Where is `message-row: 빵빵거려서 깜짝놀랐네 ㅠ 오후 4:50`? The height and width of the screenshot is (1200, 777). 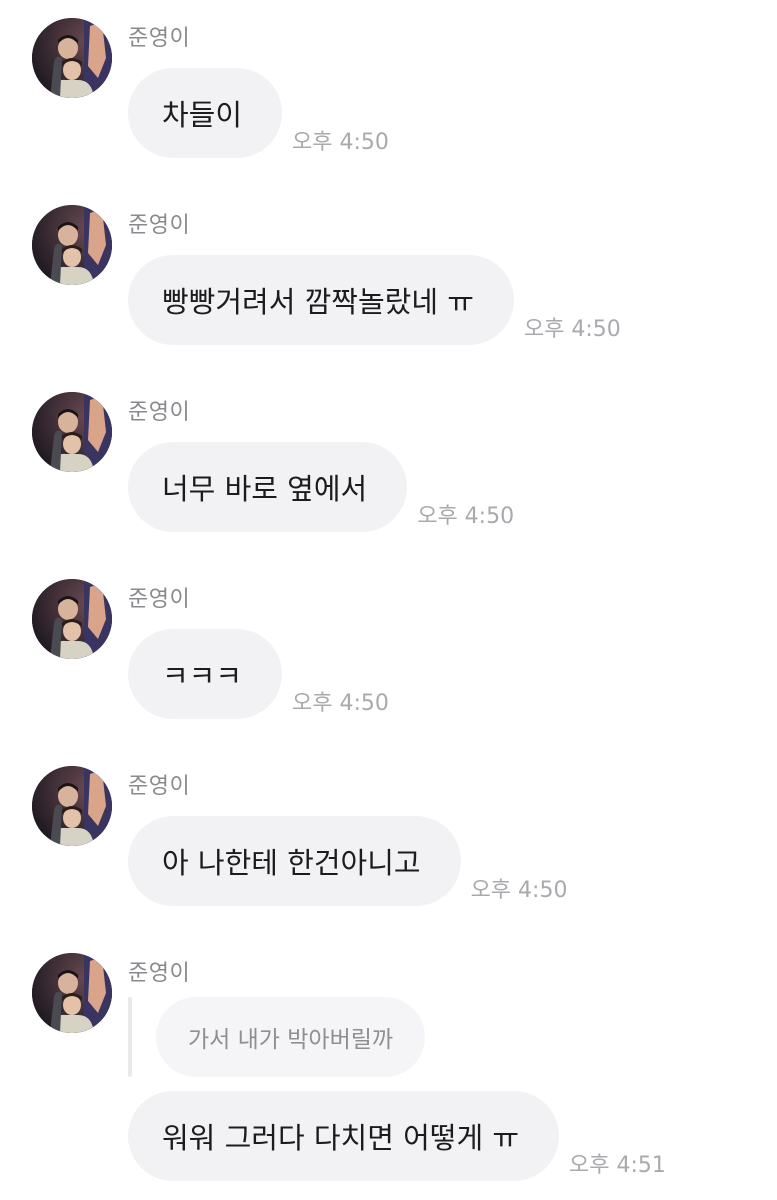 message-row: 빵빵거려서 깜짝놀랐네 ㅠ 오후 4:50 is located at coordinates (374, 300).